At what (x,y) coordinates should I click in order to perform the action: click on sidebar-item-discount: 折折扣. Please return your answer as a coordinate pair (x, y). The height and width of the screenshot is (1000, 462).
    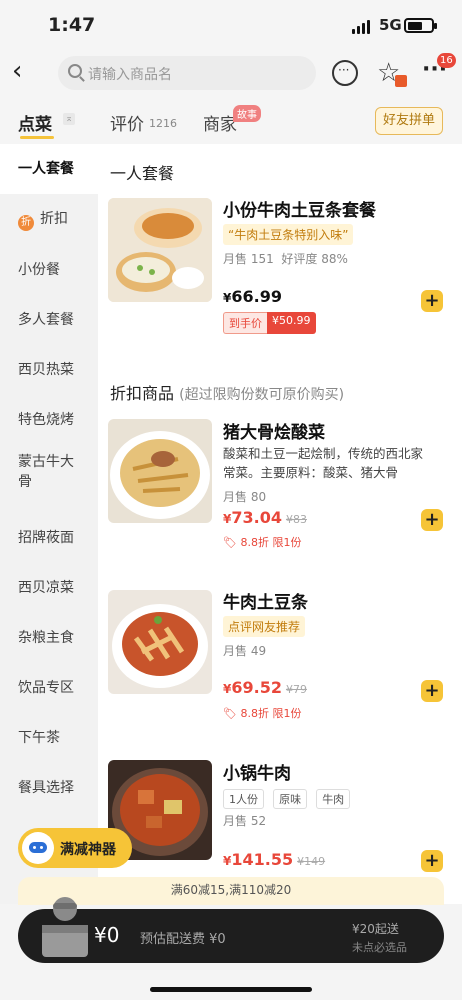
    Looking at the image, I should click on (49, 220).